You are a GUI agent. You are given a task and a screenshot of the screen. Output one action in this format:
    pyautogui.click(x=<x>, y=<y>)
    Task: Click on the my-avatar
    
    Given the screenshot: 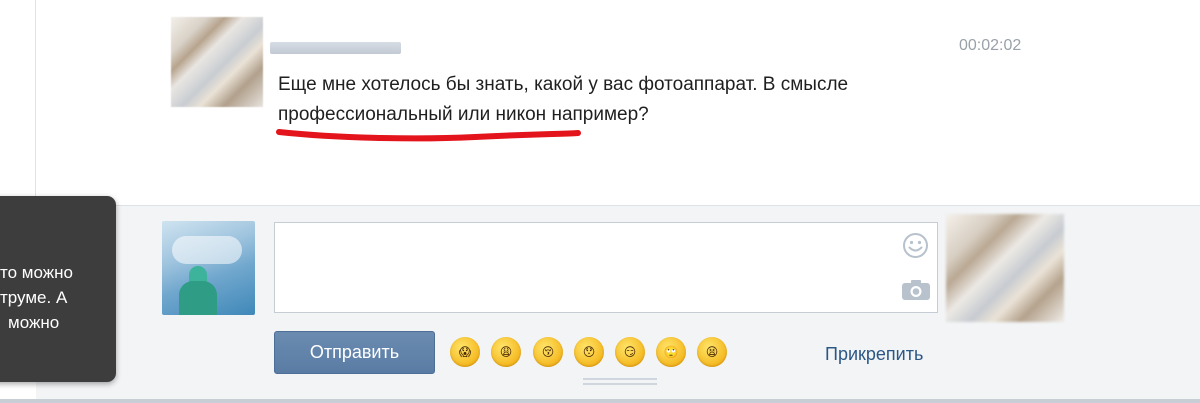 What is the action you would take?
    pyautogui.click(x=208, y=268)
    